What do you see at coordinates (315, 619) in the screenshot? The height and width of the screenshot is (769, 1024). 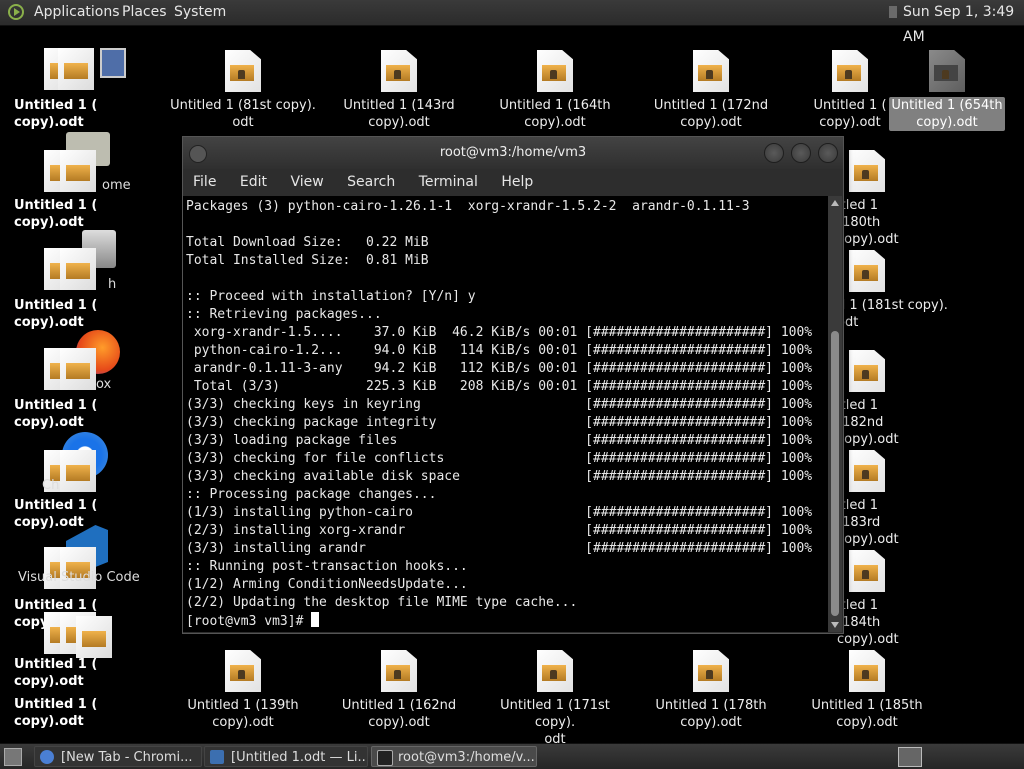 I see `terminal-cursor` at bounding box center [315, 619].